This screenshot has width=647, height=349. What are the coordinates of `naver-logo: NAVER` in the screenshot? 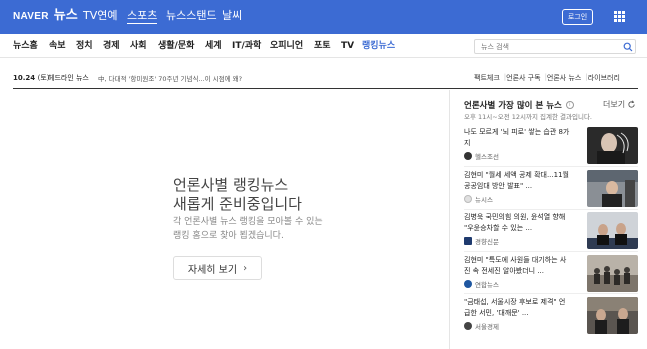 It's located at (31, 16).